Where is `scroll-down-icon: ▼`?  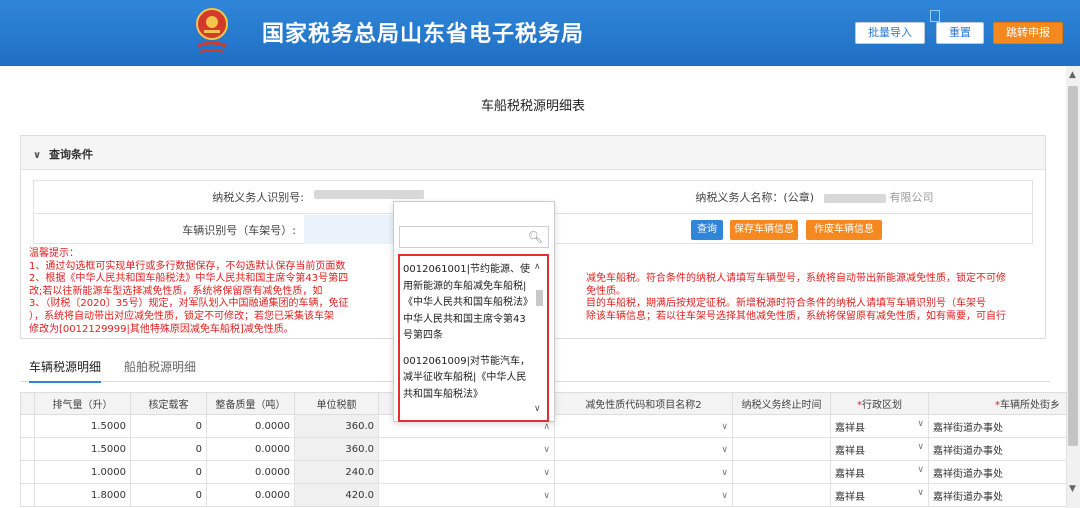 scroll-down-icon: ▼ is located at coordinates (1072, 489).